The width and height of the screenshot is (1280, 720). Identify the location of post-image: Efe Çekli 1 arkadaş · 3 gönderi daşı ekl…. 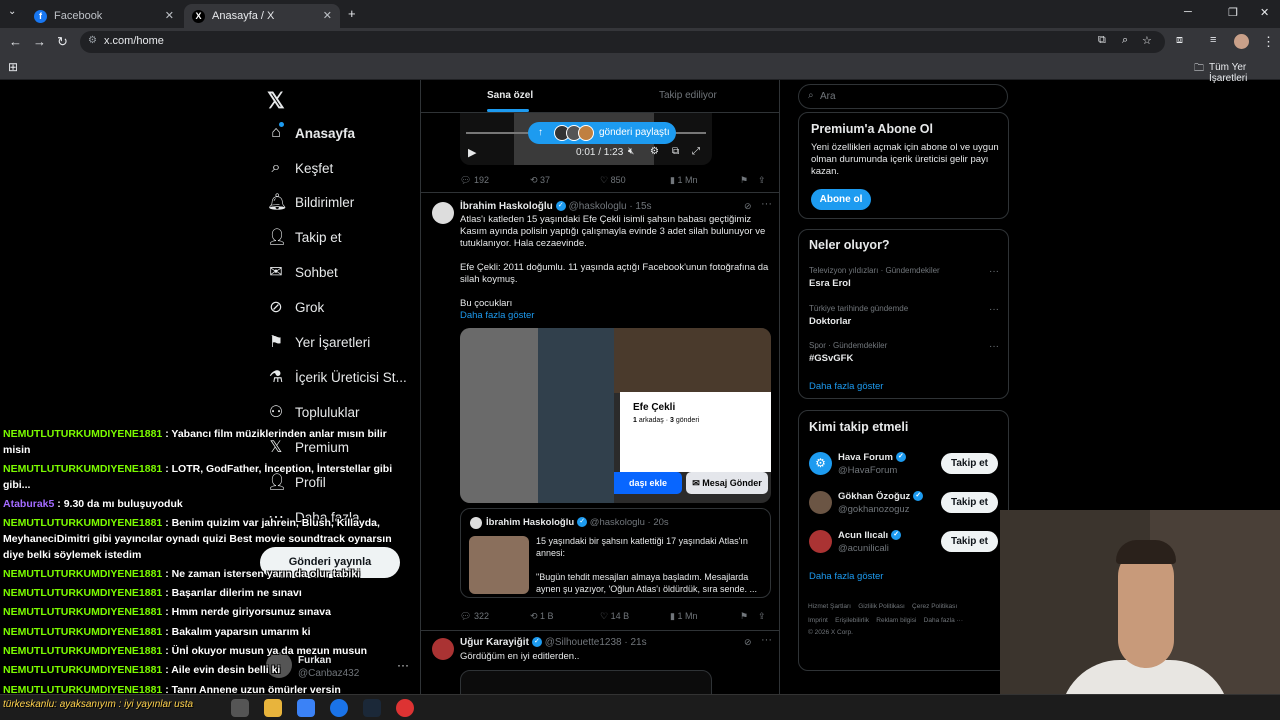
(615, 415).